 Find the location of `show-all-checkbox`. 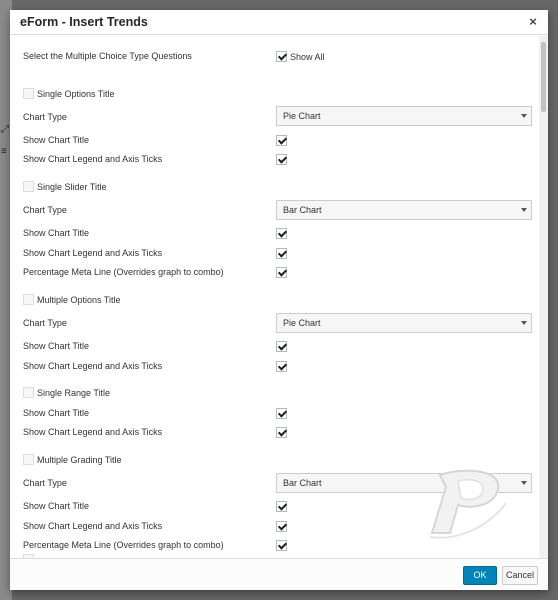

show-all-checkbox is located at coordinates (281, 56).